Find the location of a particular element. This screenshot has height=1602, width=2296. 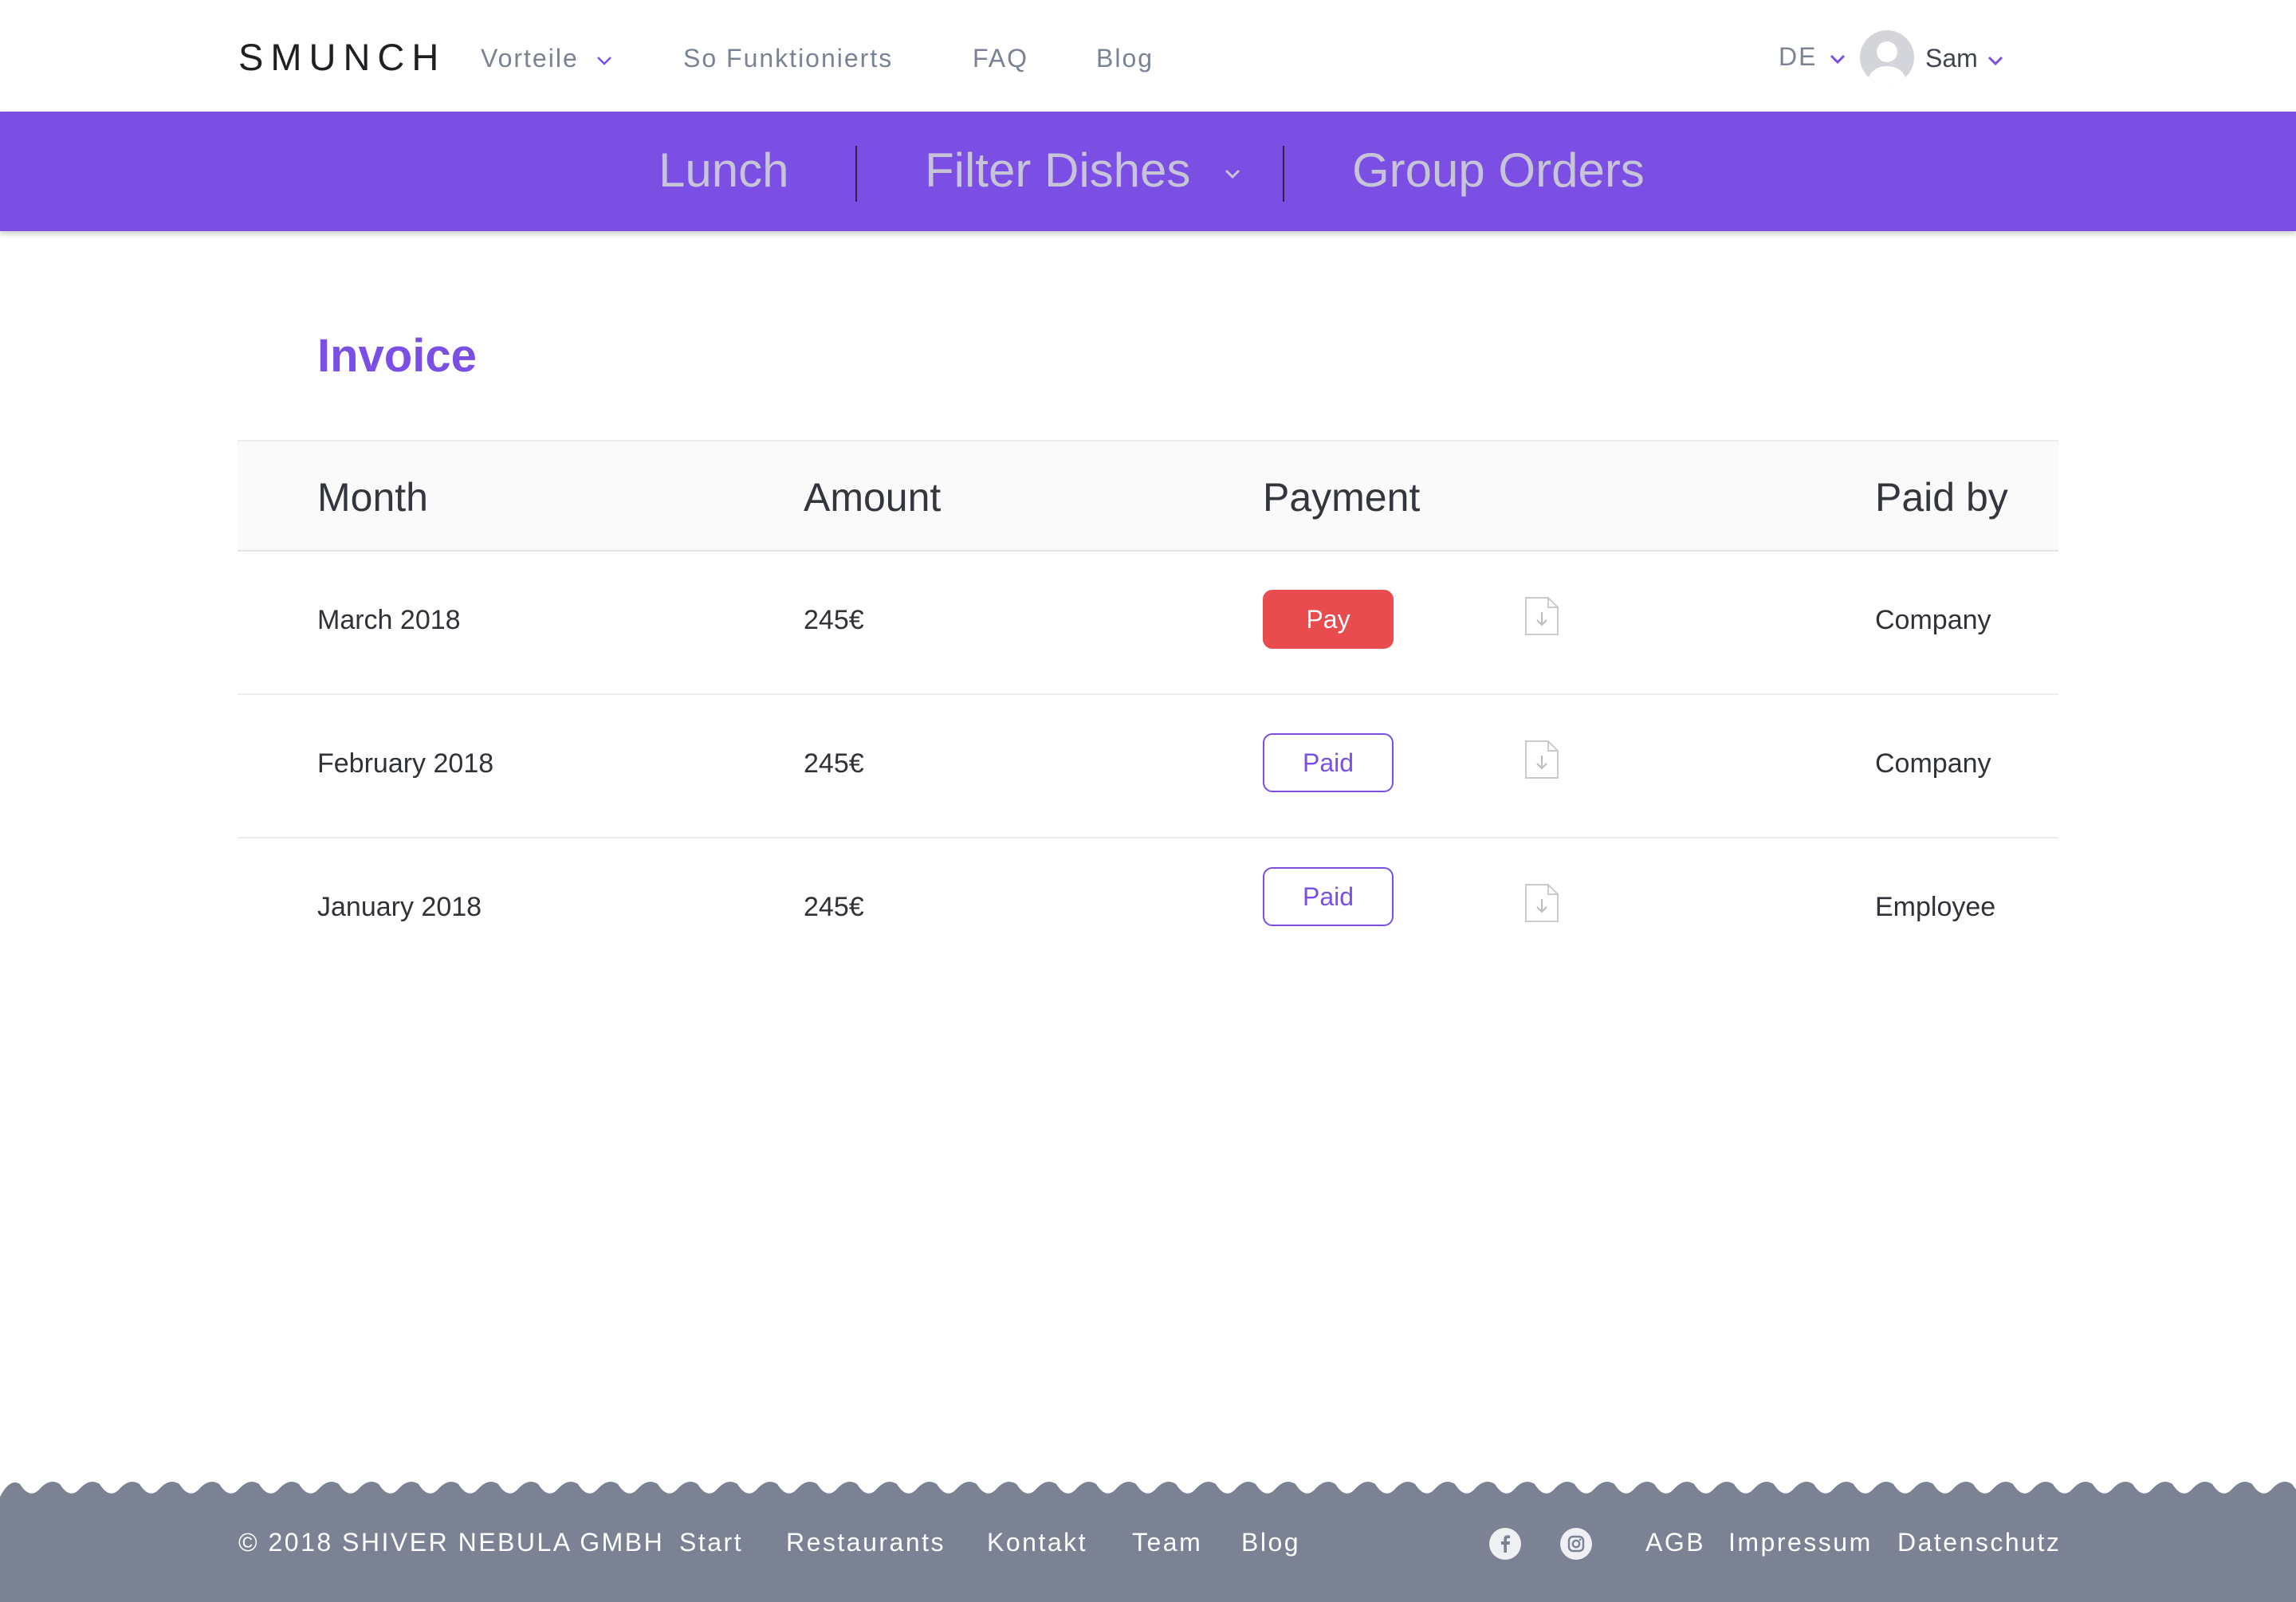

subnav-lunch: Lunch is located at coordinates (723, 170).